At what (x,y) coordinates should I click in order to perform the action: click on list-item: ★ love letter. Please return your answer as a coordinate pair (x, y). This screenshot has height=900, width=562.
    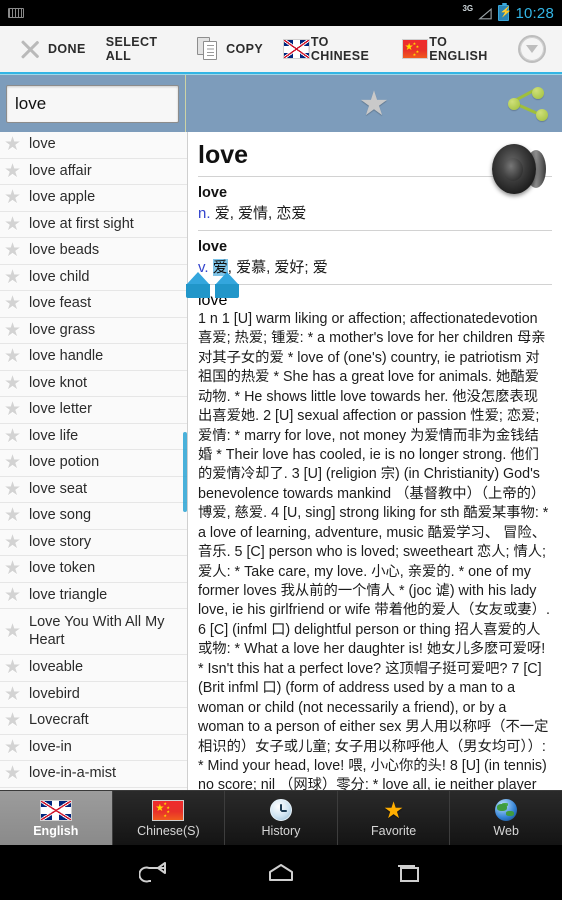
    Looking at the image, I should click on (93, 410).